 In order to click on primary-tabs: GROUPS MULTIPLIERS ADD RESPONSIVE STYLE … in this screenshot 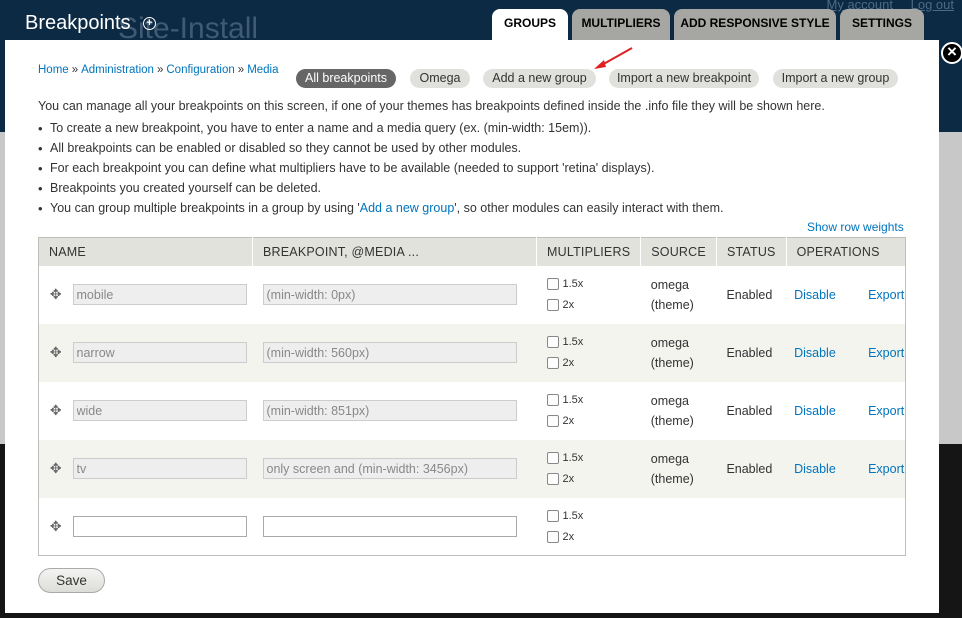, I will do `click(710, 24)`.